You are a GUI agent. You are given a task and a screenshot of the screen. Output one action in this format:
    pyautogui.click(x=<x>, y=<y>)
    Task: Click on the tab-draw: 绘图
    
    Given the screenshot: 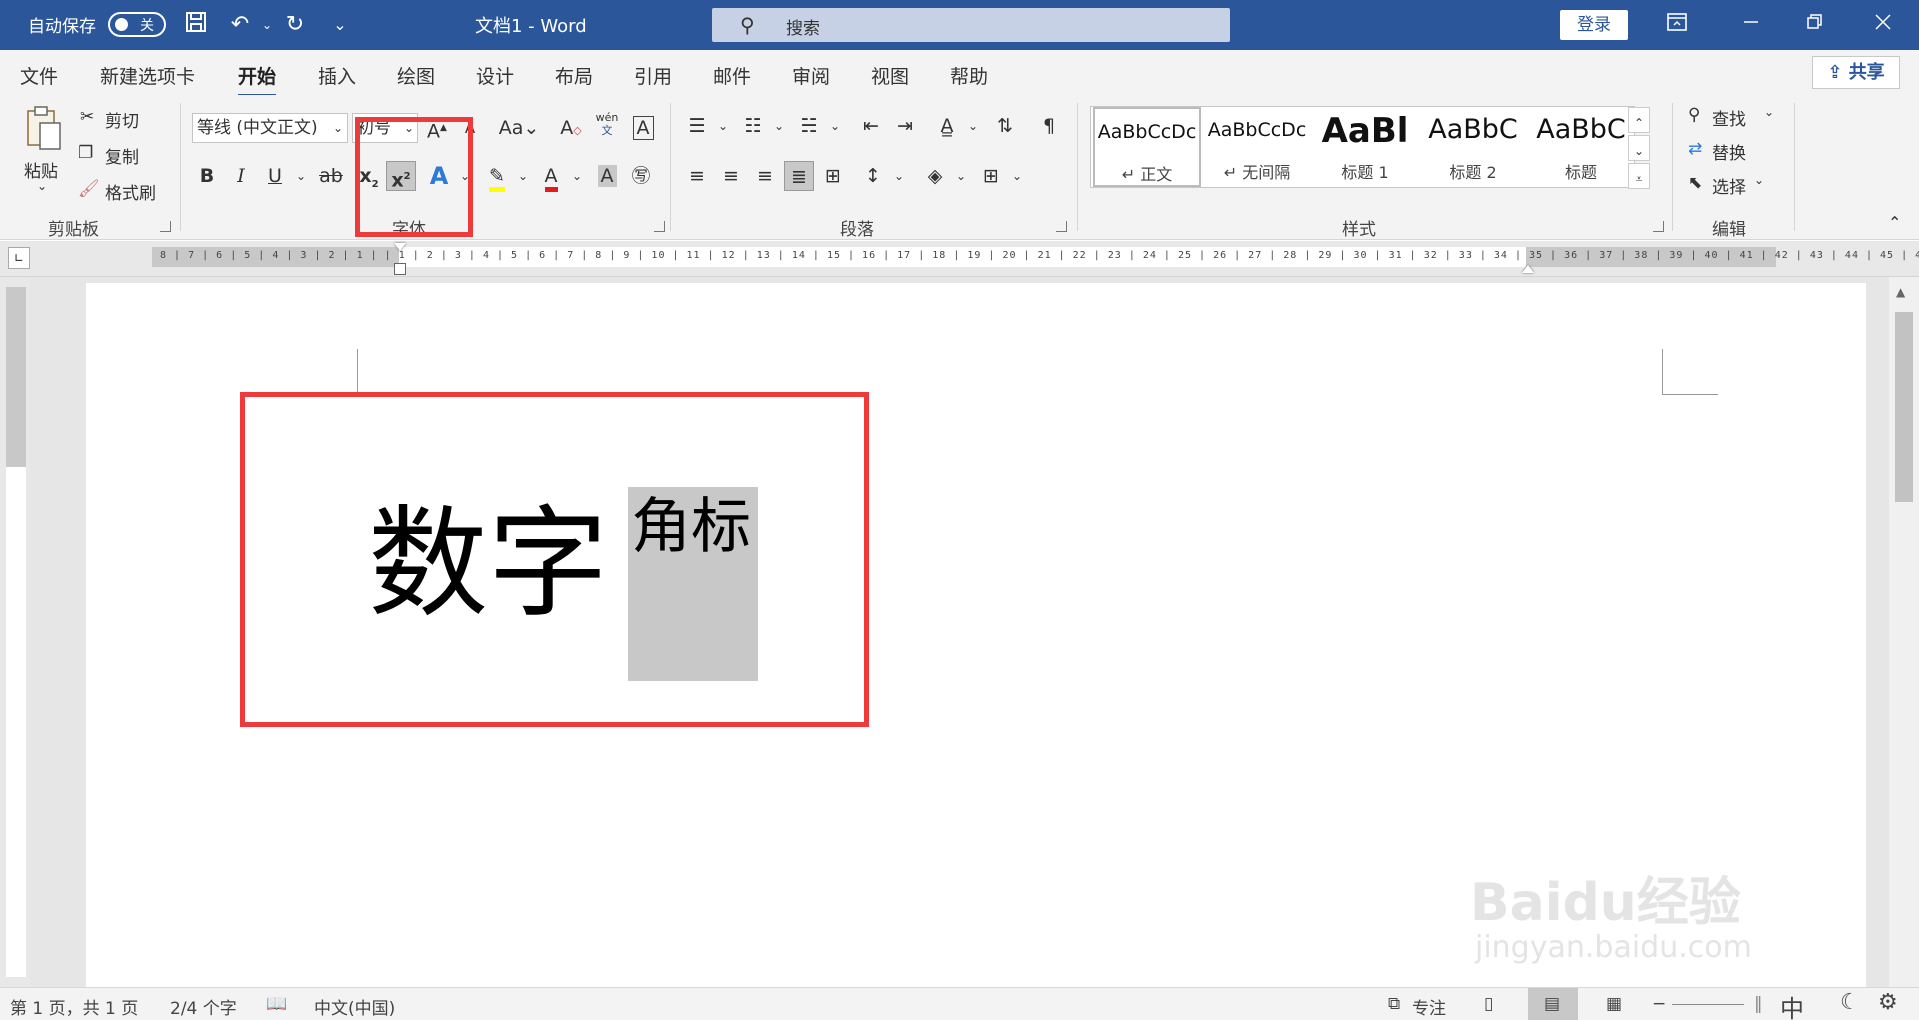 What is the action you would take?
    pyautogui.click(x=416, y=75)
    